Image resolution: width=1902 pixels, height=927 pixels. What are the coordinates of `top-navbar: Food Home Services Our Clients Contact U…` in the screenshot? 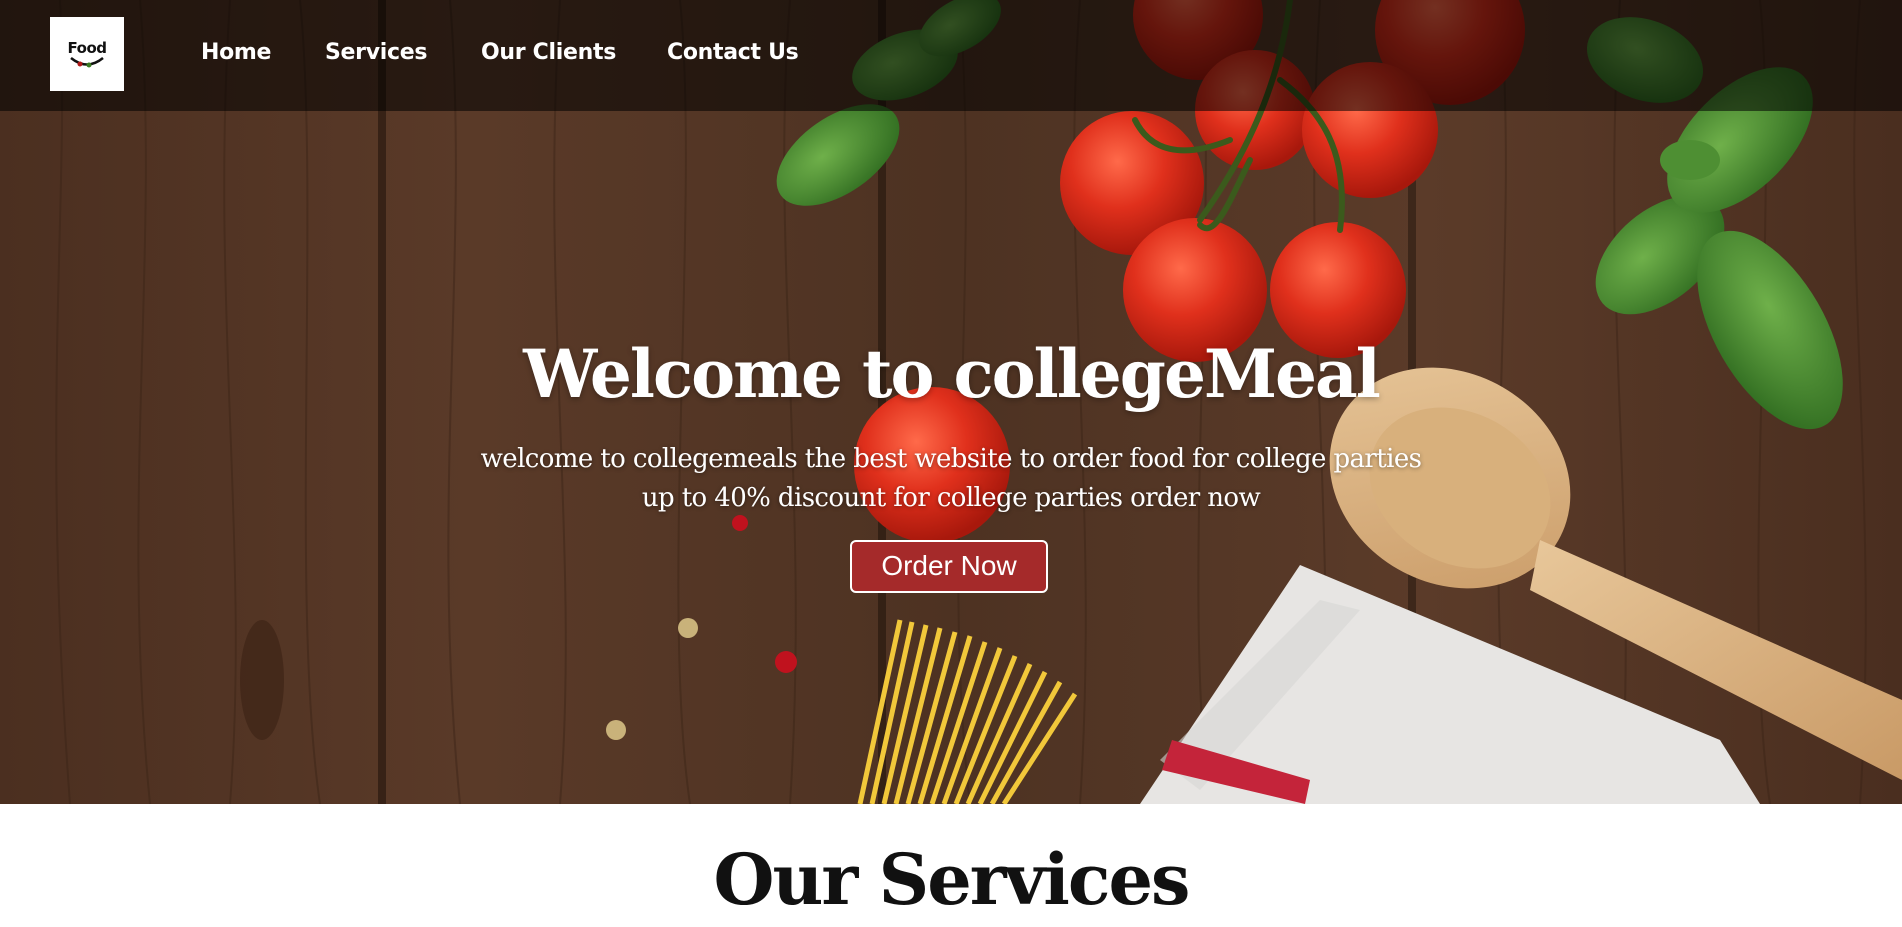 It's located at (951, 55).